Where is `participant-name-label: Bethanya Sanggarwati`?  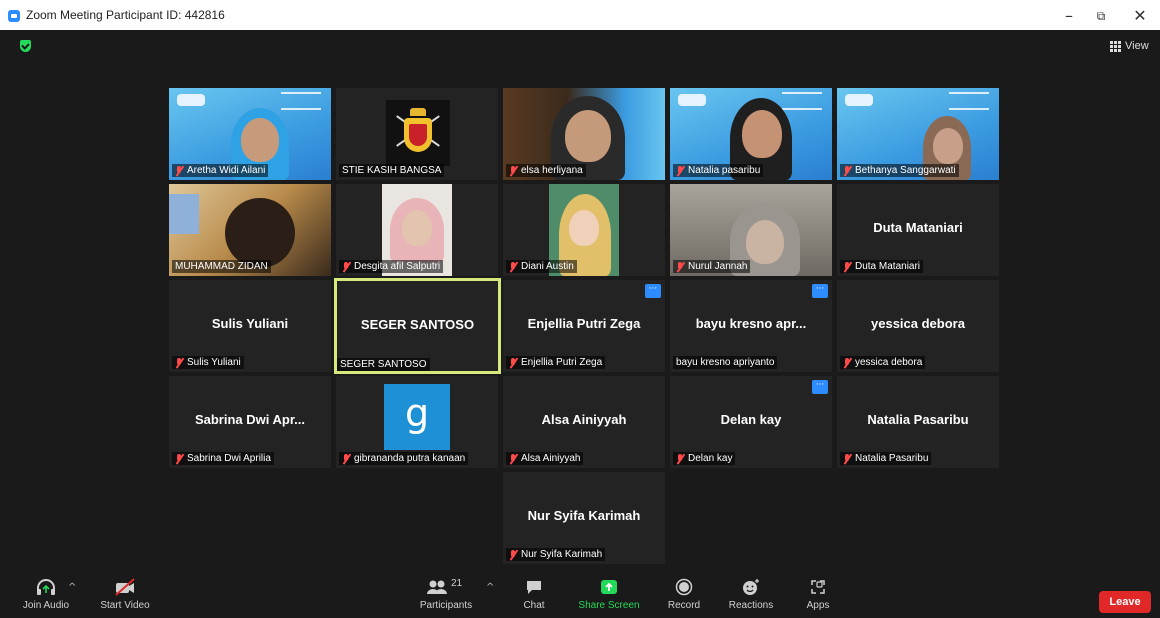 participant-name-label: Bethanya Sanggarwati is located at coordinates (899, 170).